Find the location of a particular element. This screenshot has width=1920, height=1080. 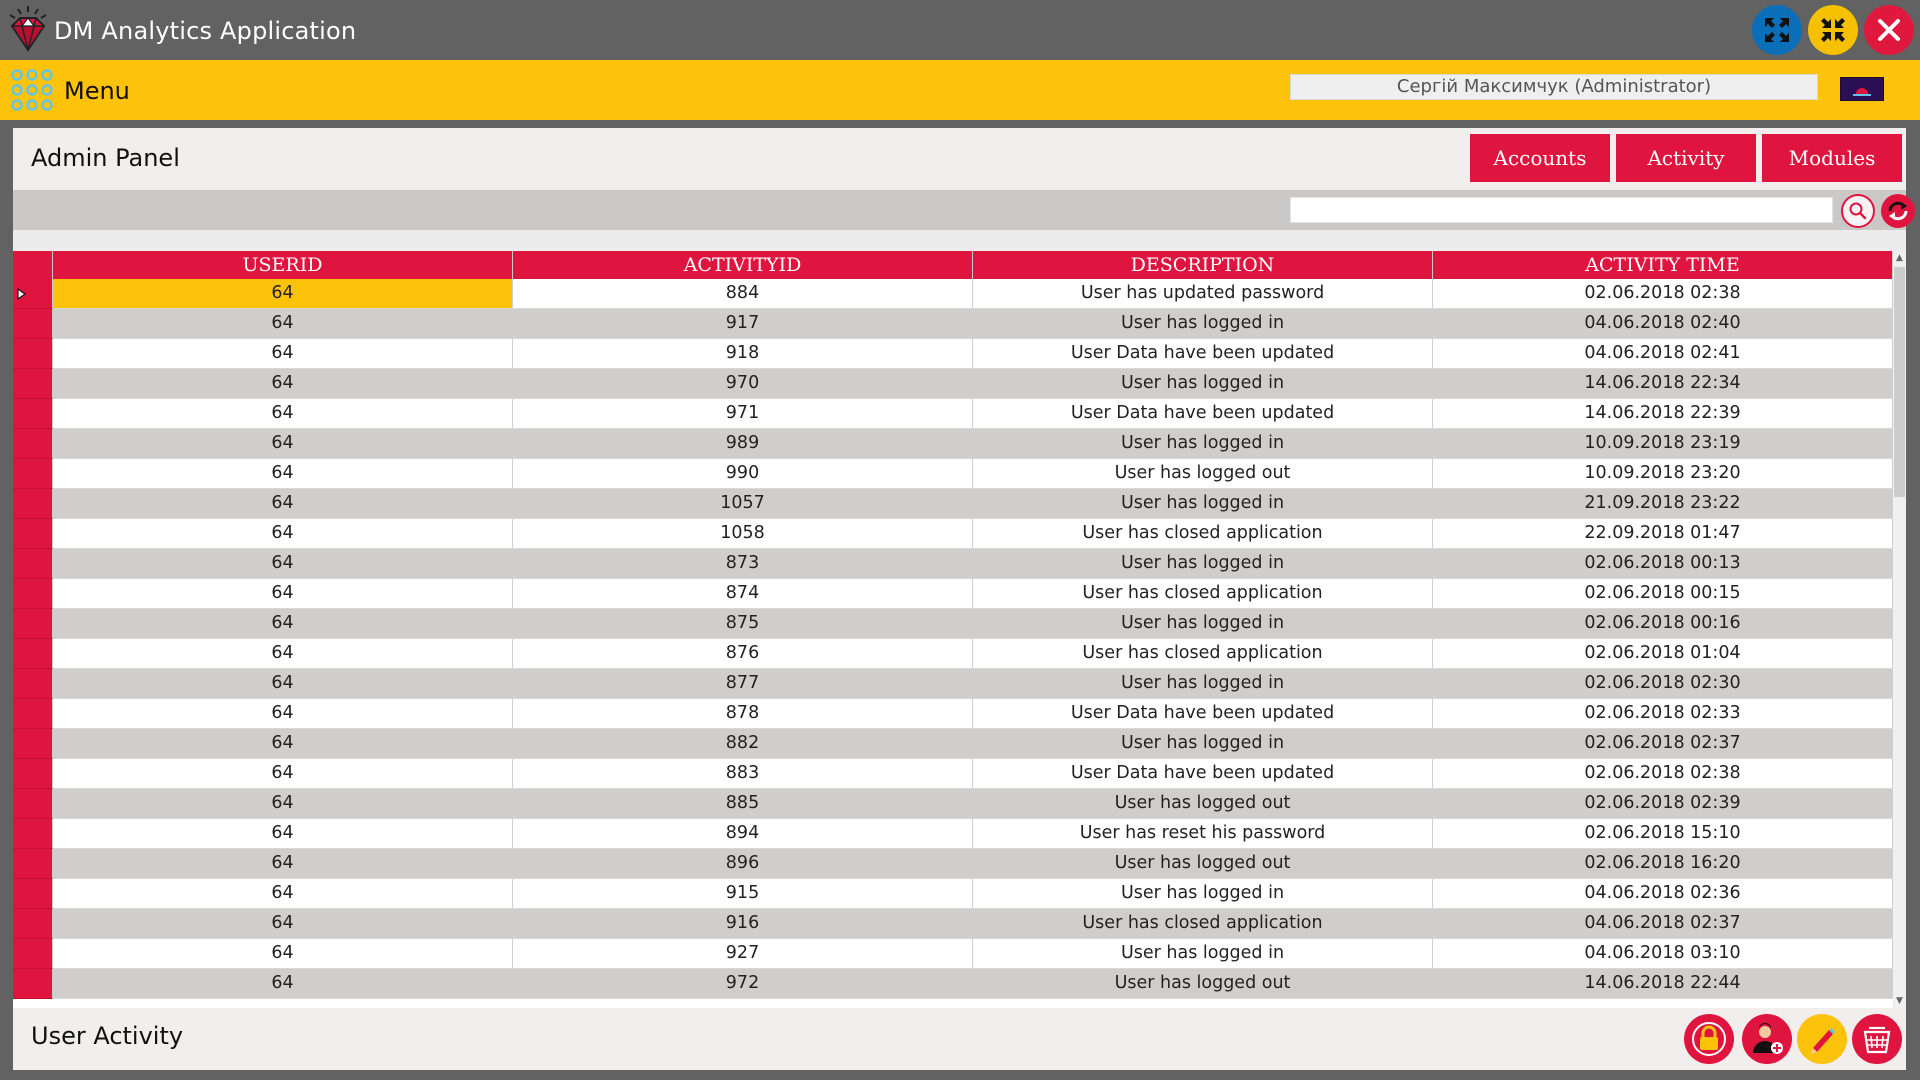

cell-activity-time: 02.06.2018 16:20 is located at coordinates (1663, 863).